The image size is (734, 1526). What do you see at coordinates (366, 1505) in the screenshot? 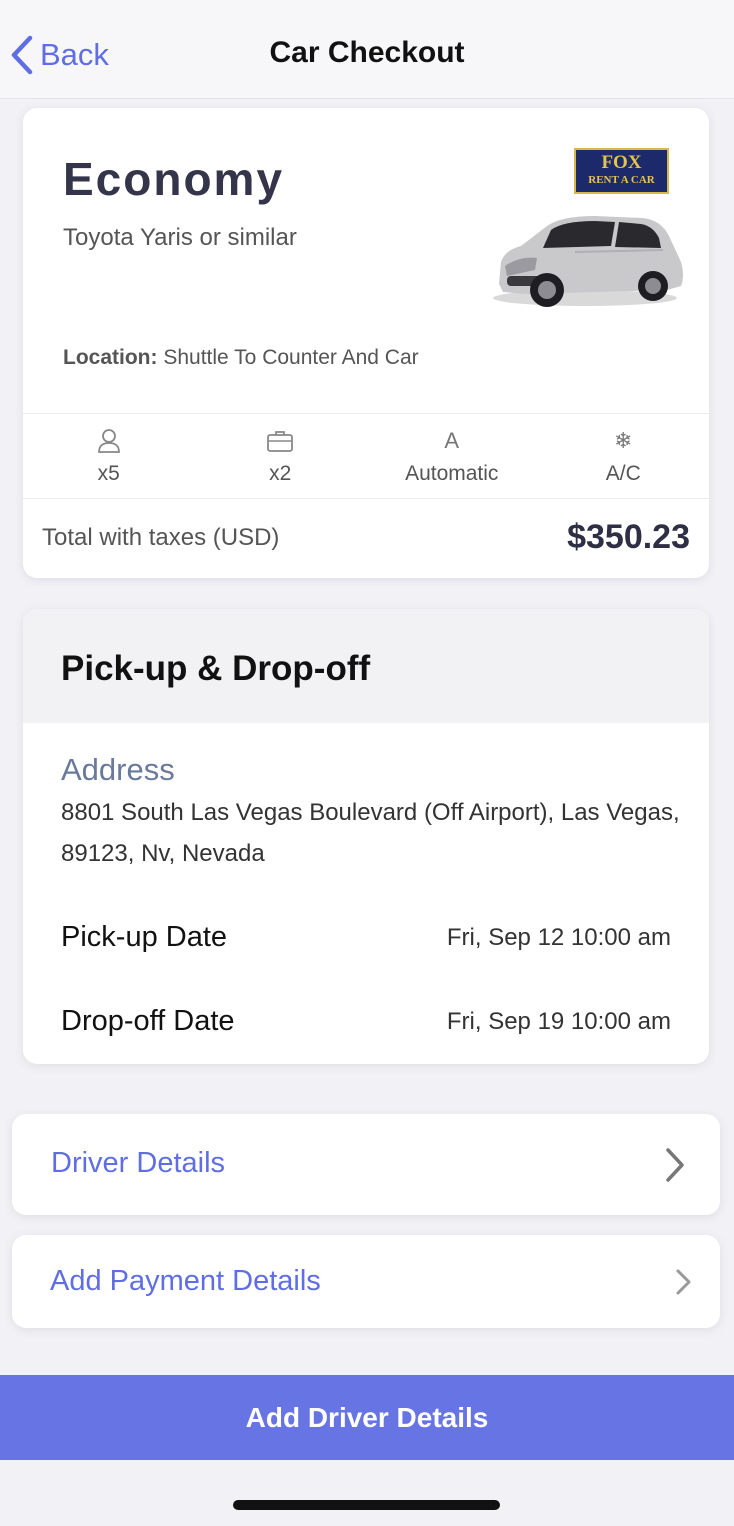
I see `home-indicator` at bounding box center [366, 1505].